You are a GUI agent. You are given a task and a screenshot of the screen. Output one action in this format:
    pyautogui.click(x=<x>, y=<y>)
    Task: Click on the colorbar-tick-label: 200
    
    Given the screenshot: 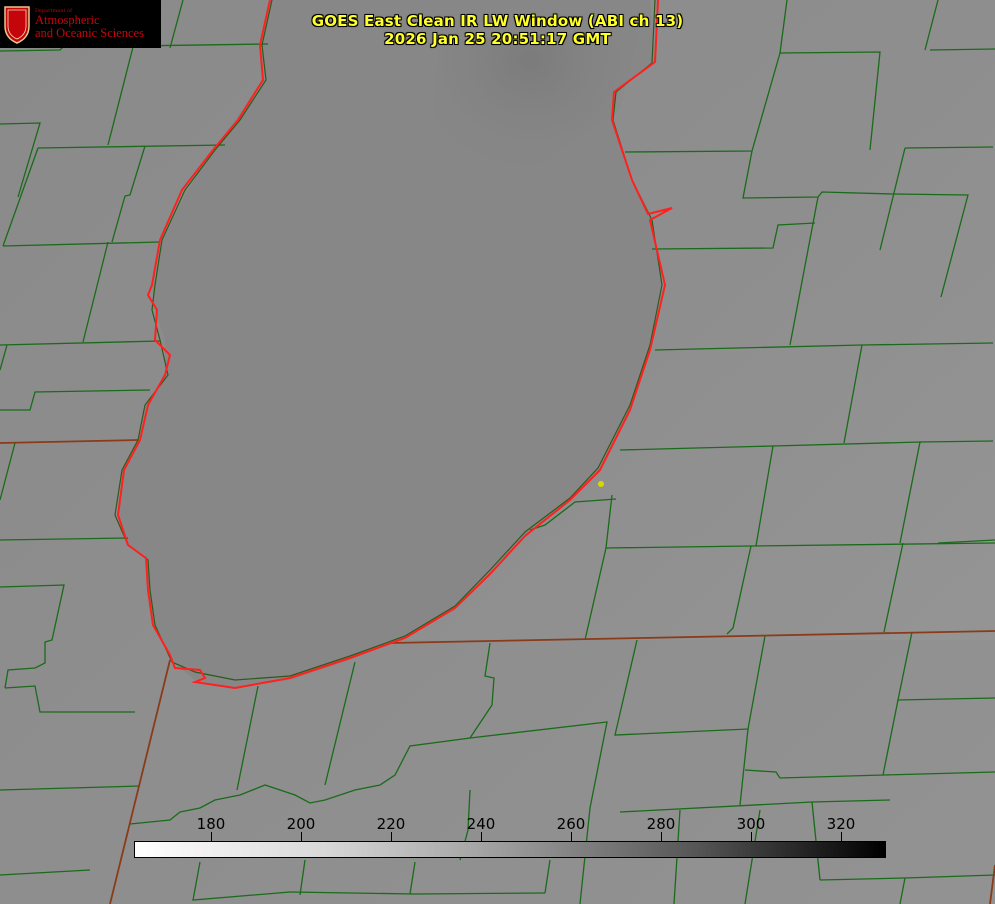 What is the action you would take?
    pyautogui.click(x=301, y=824)
    